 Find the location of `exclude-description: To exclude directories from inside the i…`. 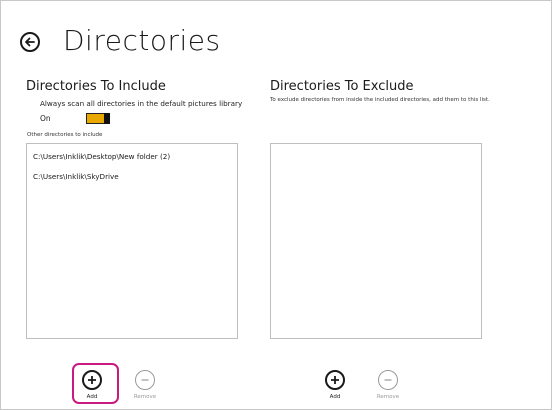

exclude-description: To exclude directories from inside the i… is located at coordinates (380, 100).